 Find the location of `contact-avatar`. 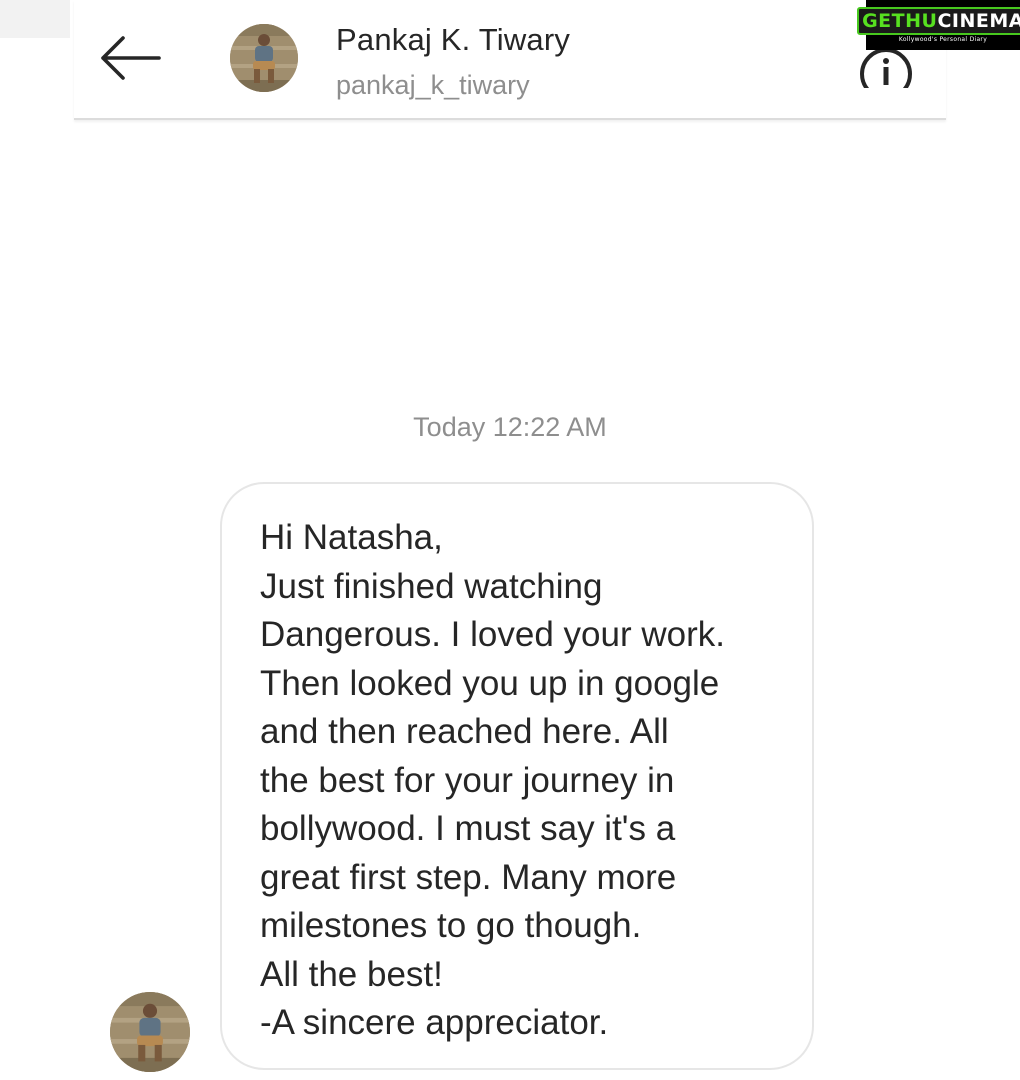

contact-avatar is located at coordinates (264, 58).